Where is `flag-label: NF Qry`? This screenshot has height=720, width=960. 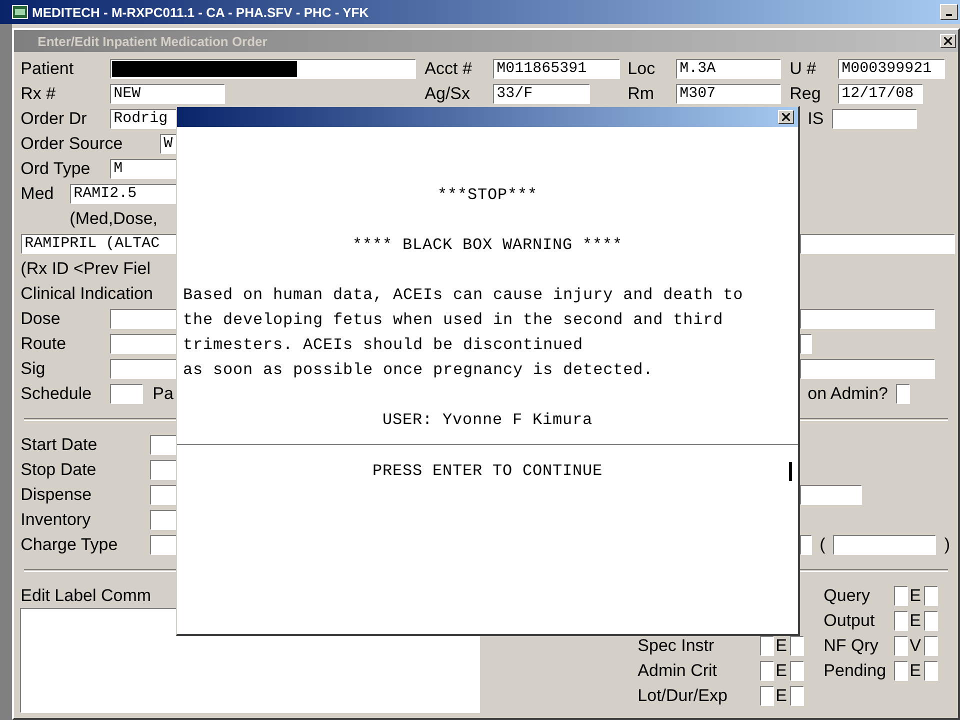
flag-label: NF Qry is located at coordinates (852, 646).